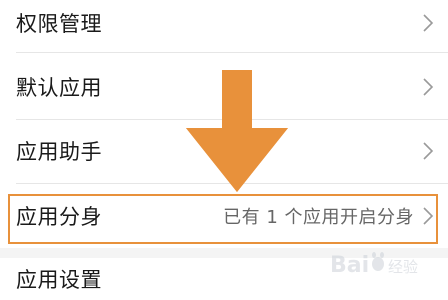 The width and height of the screenshot is (448, 300). I want to click on baidu-watermark: Bai 经验, so click(386, 264).